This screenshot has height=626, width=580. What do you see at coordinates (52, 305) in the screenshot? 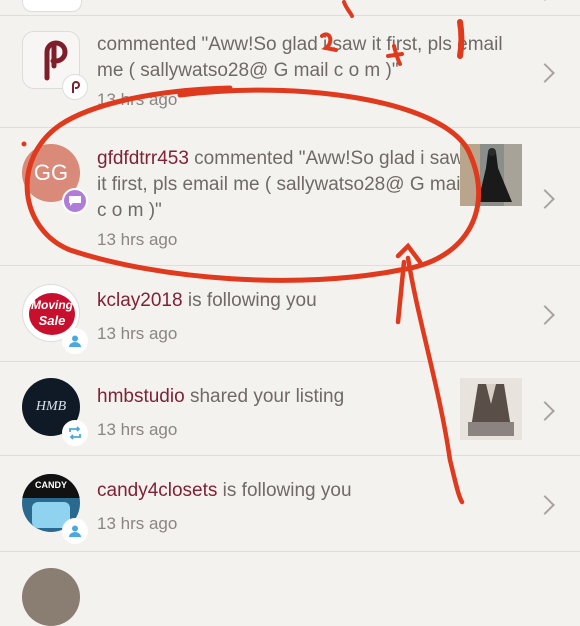
I see `avatar-text: Moving` at bounding box center [52, 305].